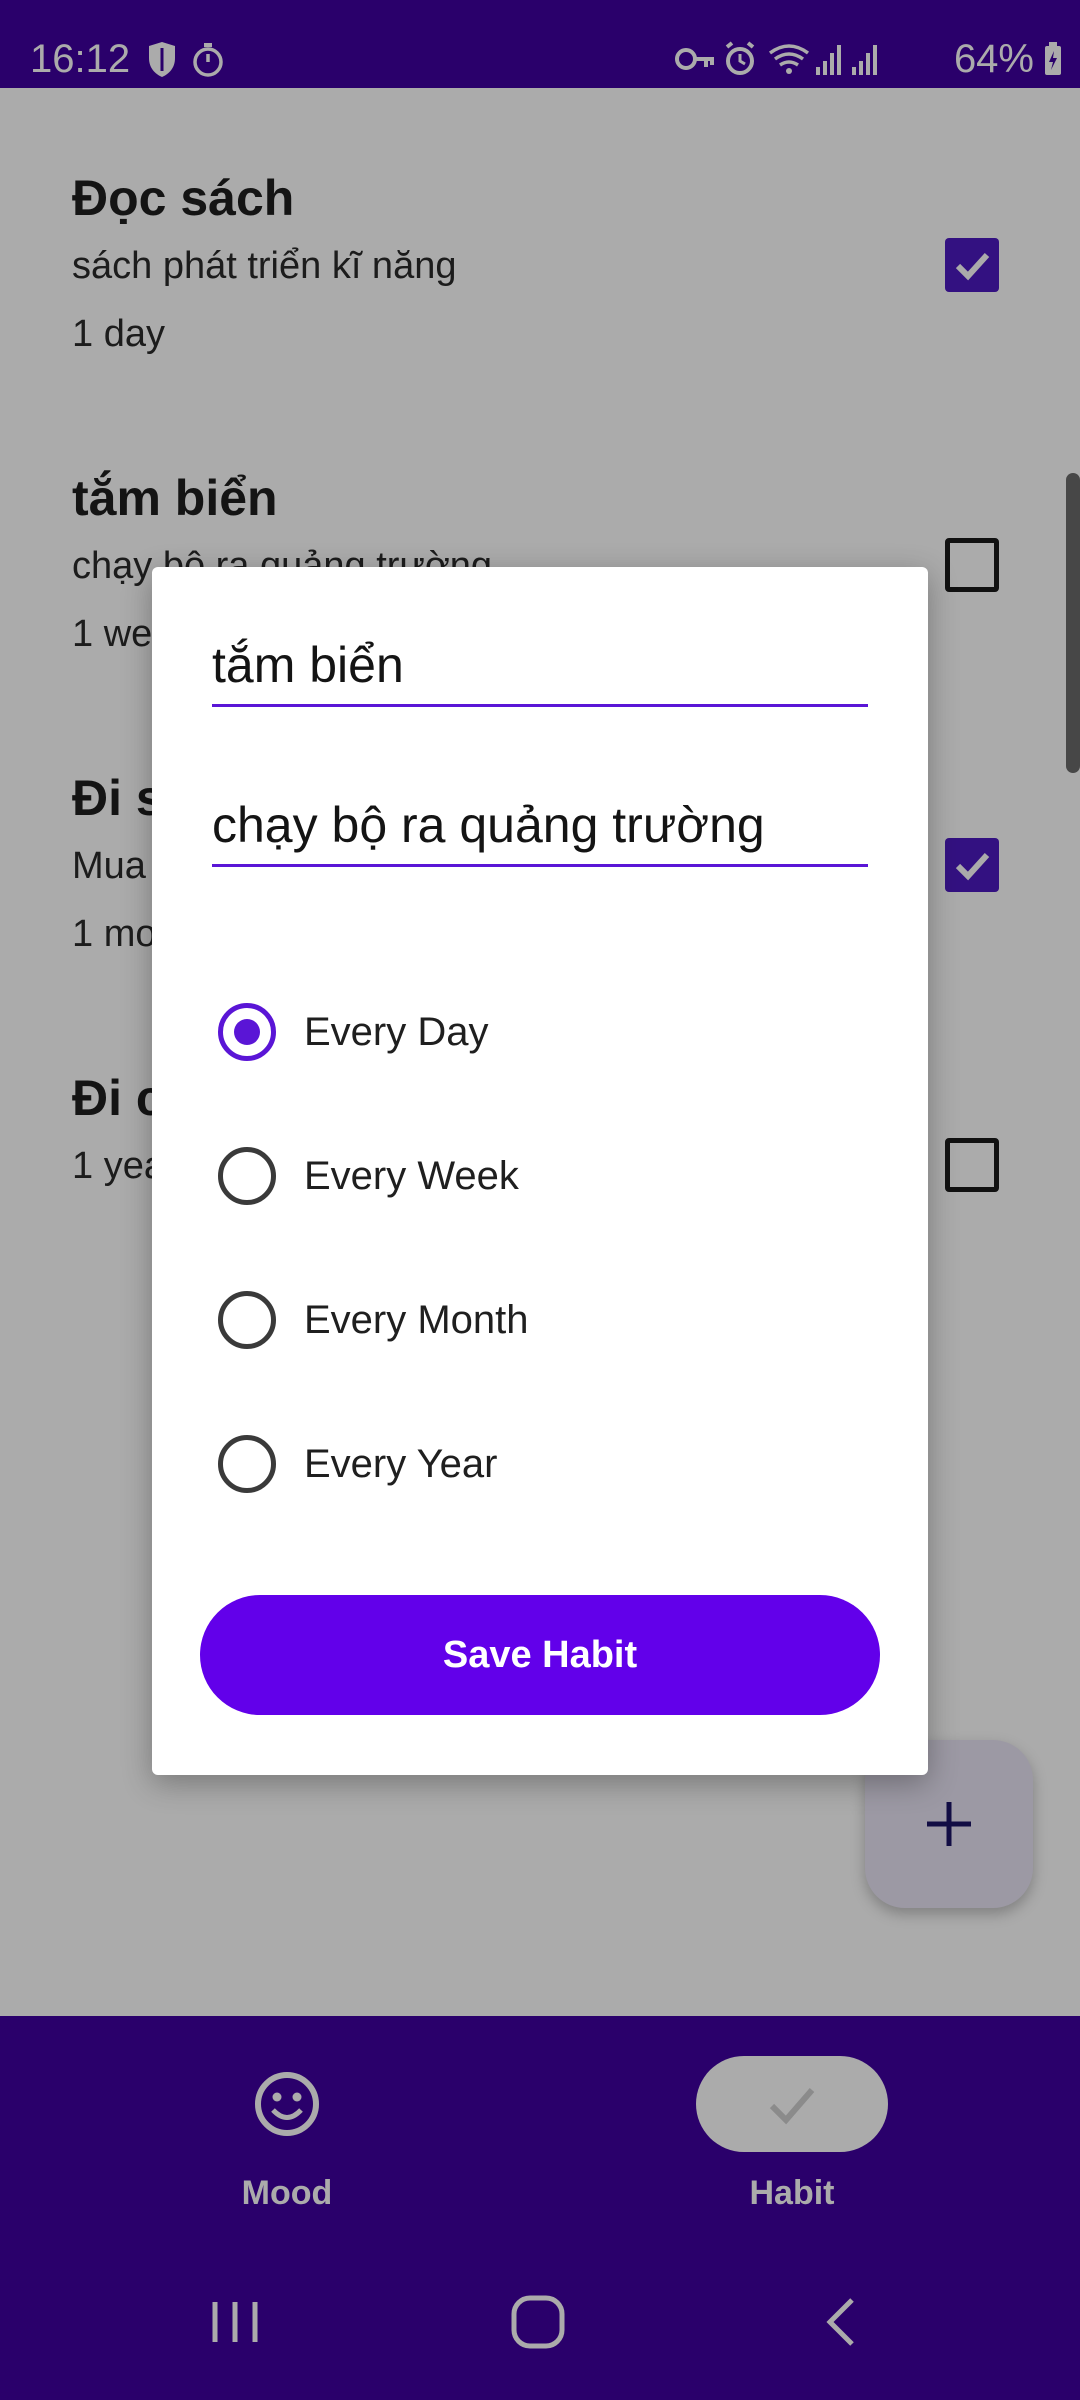  I want to click on save-habit-button: Save Habit, so click(540, 1655).